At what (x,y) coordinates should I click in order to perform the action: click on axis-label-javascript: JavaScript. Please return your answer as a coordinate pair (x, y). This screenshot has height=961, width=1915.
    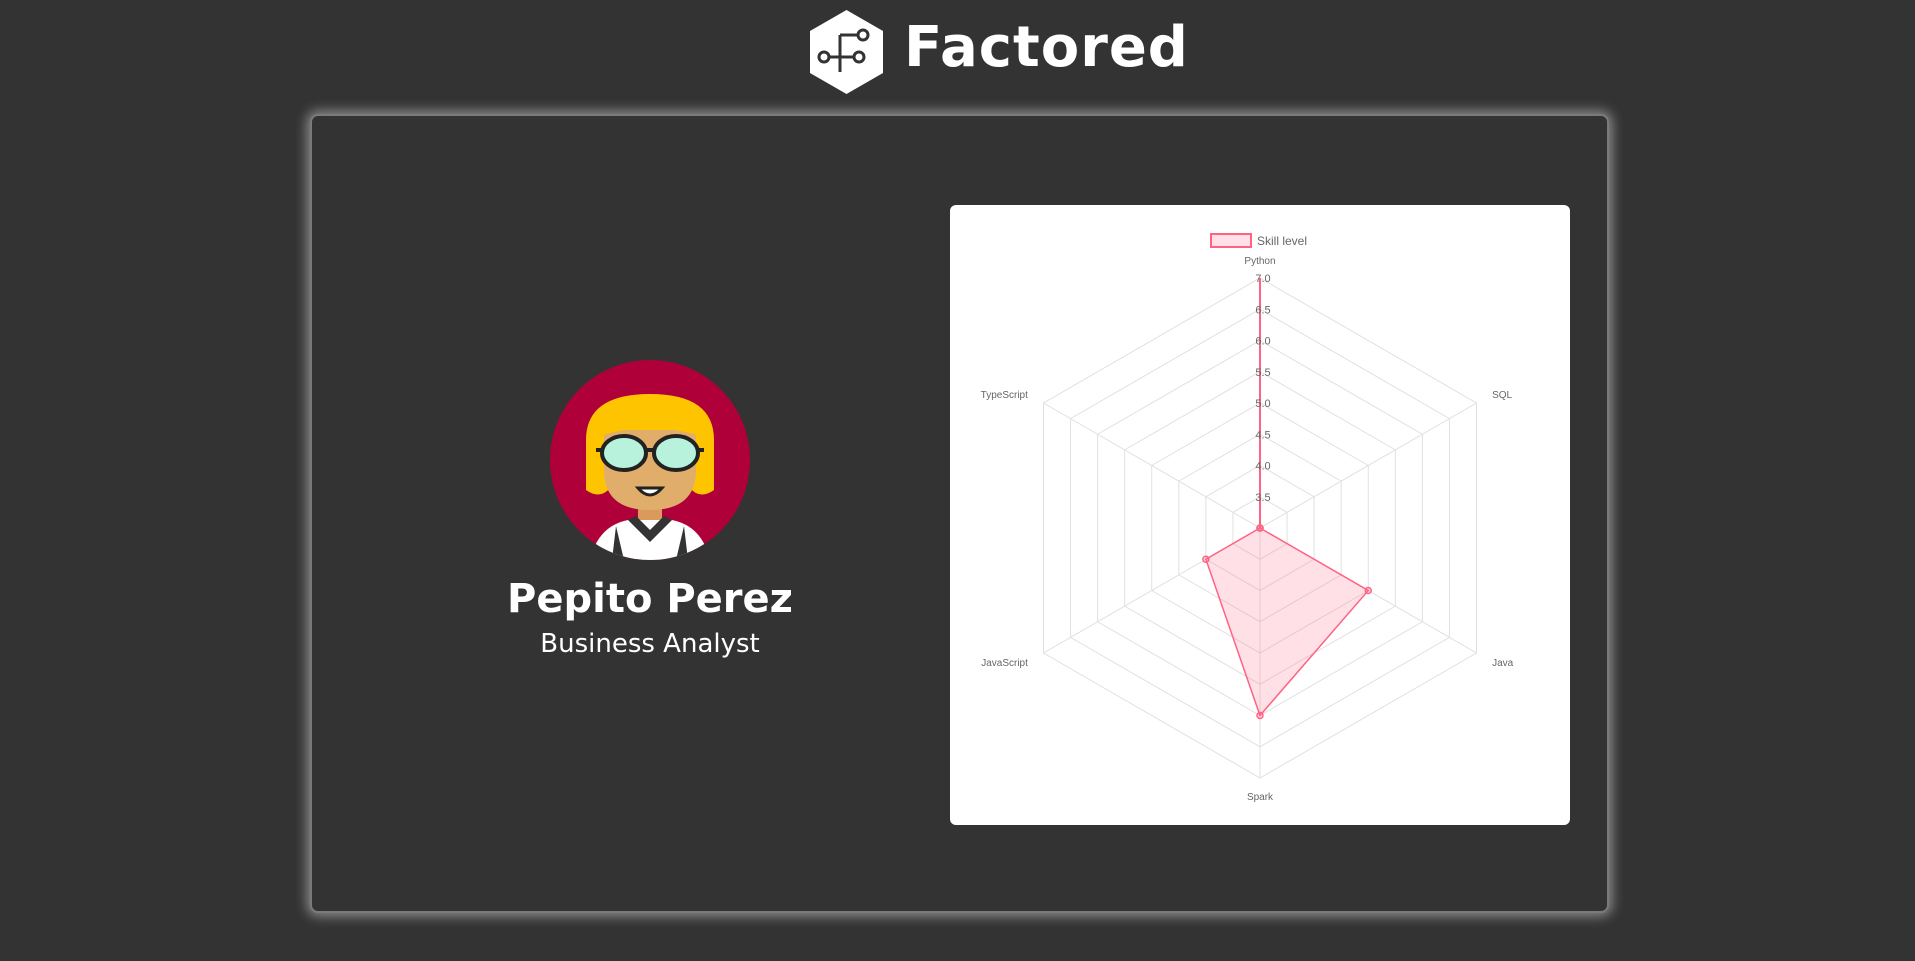
    Looking at the image, I should click on (1004, 663).